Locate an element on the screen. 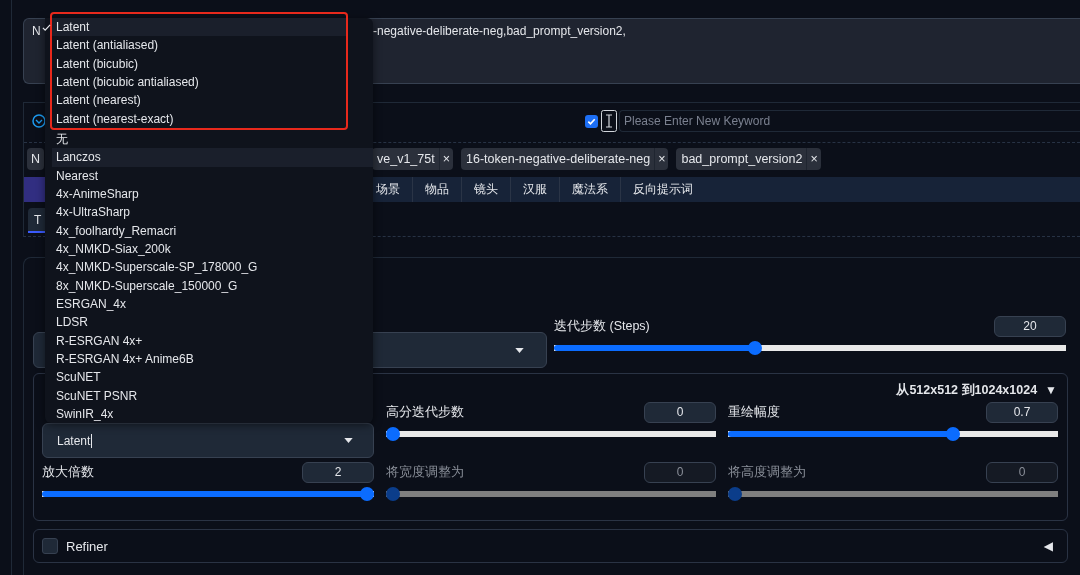  tab: 汉服 is located at coordinates (534, 189).